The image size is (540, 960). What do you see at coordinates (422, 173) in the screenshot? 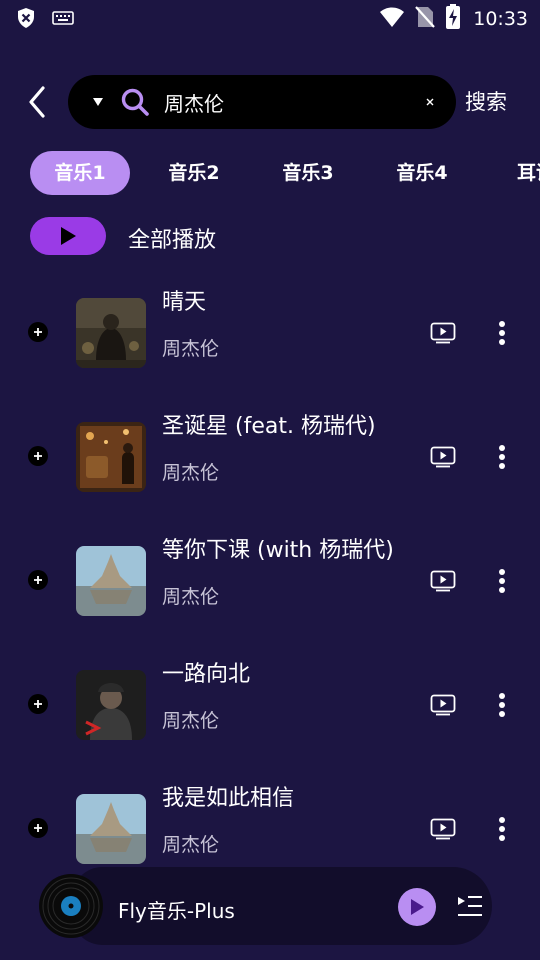
I see `tab-music-4: 音乐4` at bounding box center [422, 173].